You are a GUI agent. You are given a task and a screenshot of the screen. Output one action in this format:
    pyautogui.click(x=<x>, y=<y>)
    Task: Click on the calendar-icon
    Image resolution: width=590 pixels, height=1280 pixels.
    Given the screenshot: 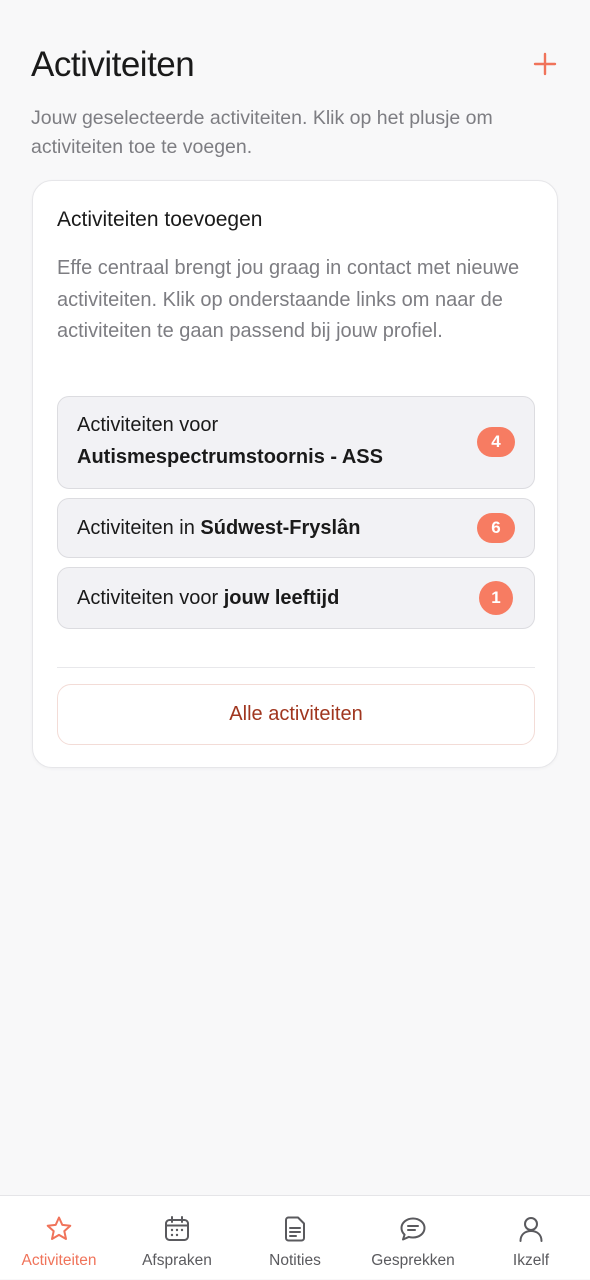 What is the action you would take?
    pyautogui.click(x=177, y=1228)
    